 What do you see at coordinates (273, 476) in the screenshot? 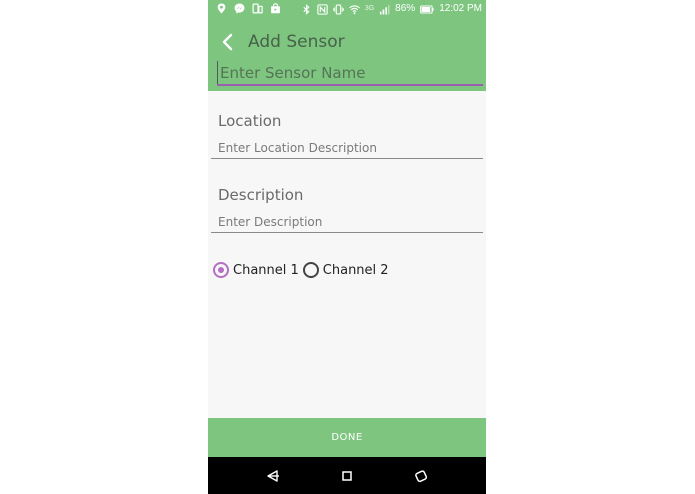
I see `nav-back-icon` at bounding box center [273, 476].